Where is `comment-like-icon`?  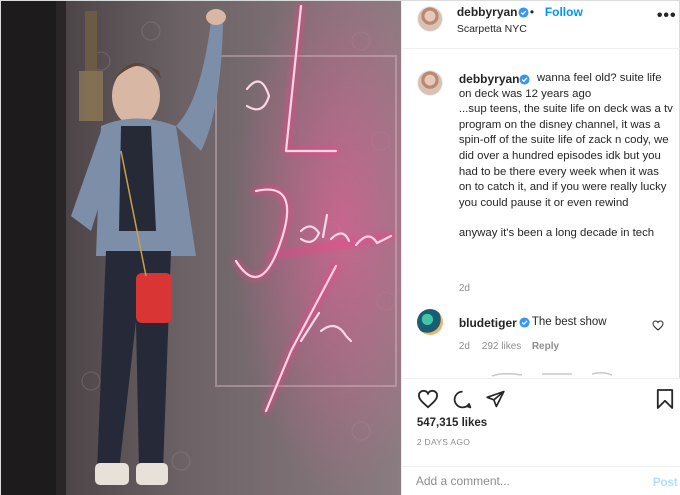
comment-like-icon is located at coordinates (658, 325).